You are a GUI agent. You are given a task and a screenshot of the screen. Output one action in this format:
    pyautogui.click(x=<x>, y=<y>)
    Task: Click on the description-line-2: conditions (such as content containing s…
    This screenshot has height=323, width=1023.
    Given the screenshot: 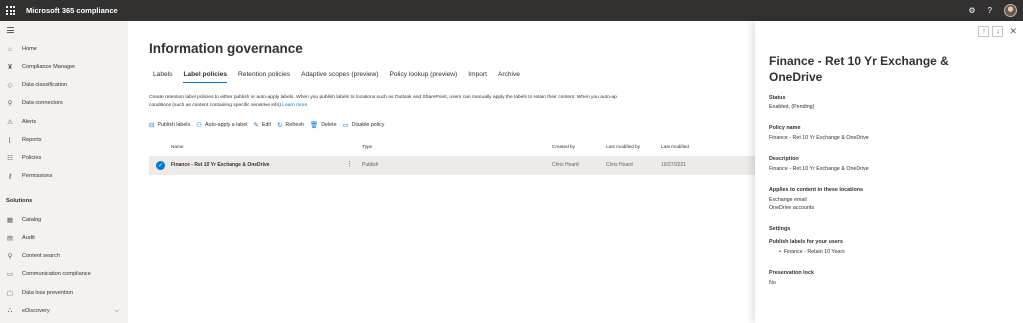 What is the action you would take?
    pyautogui.click(x=216, y=105)
    